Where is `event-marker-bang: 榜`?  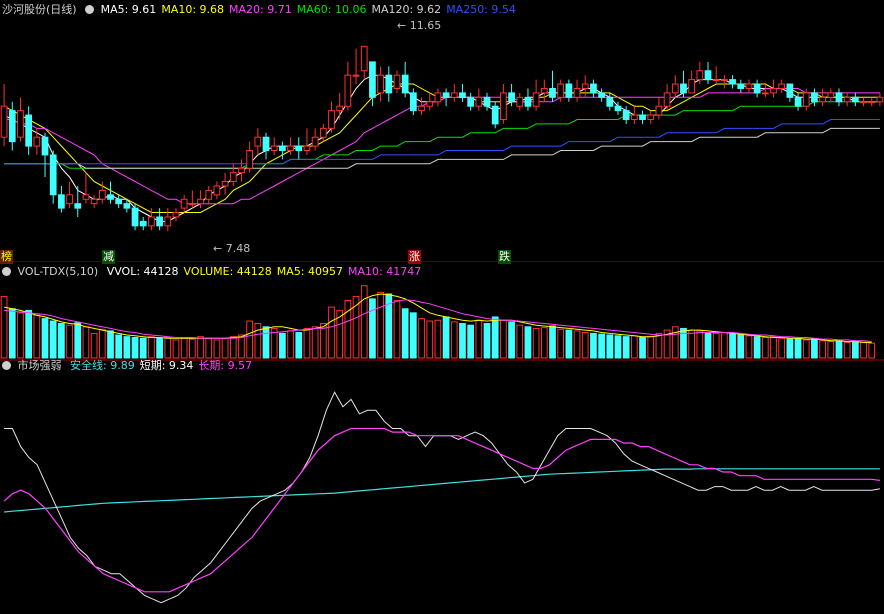
event-marker-bang: 榜 is located at coordinates (6, 257).